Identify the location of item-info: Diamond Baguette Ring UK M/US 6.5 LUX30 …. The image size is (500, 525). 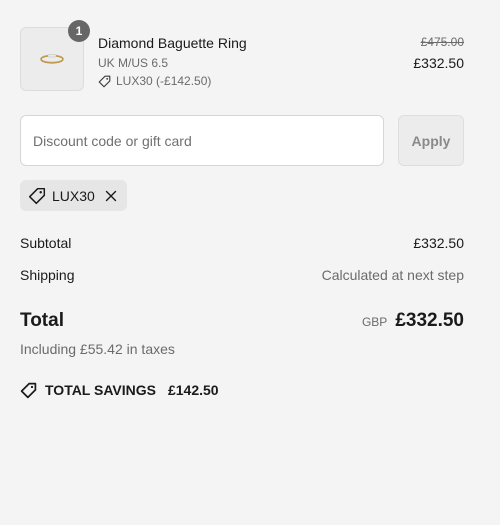
(172, 61).